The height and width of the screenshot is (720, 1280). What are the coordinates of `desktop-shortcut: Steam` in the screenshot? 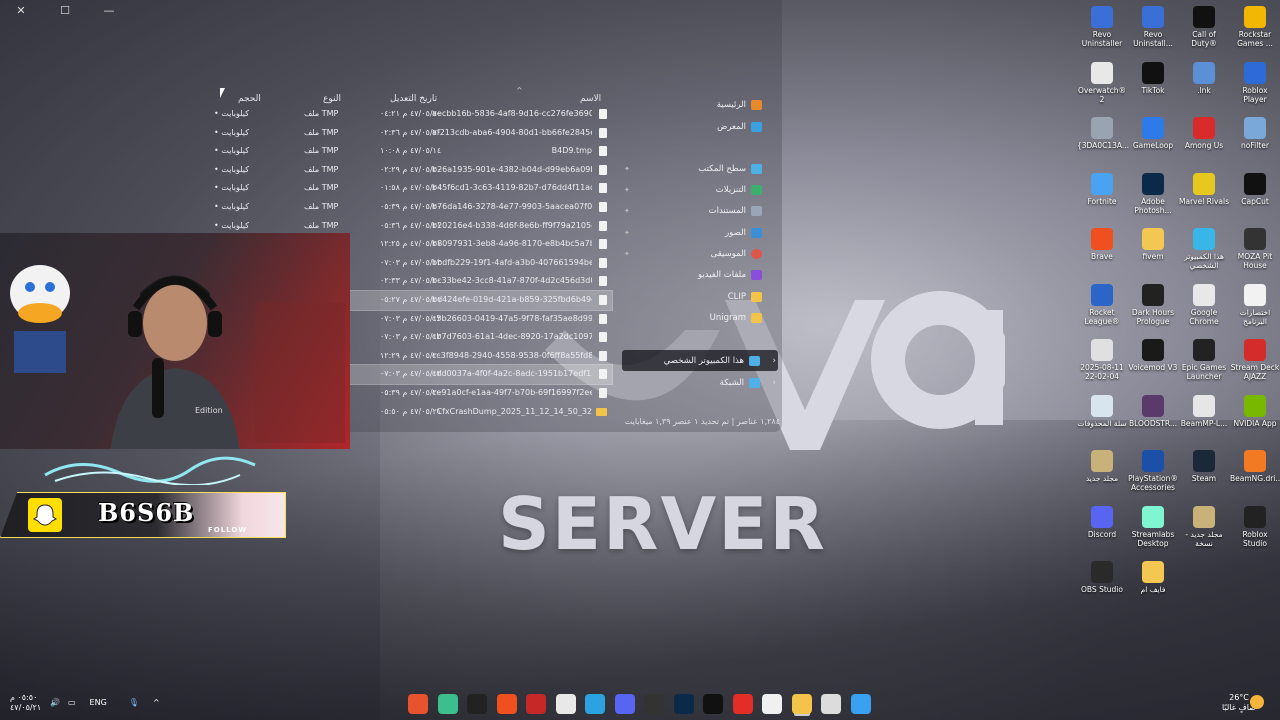 It's located at (1204, 466).